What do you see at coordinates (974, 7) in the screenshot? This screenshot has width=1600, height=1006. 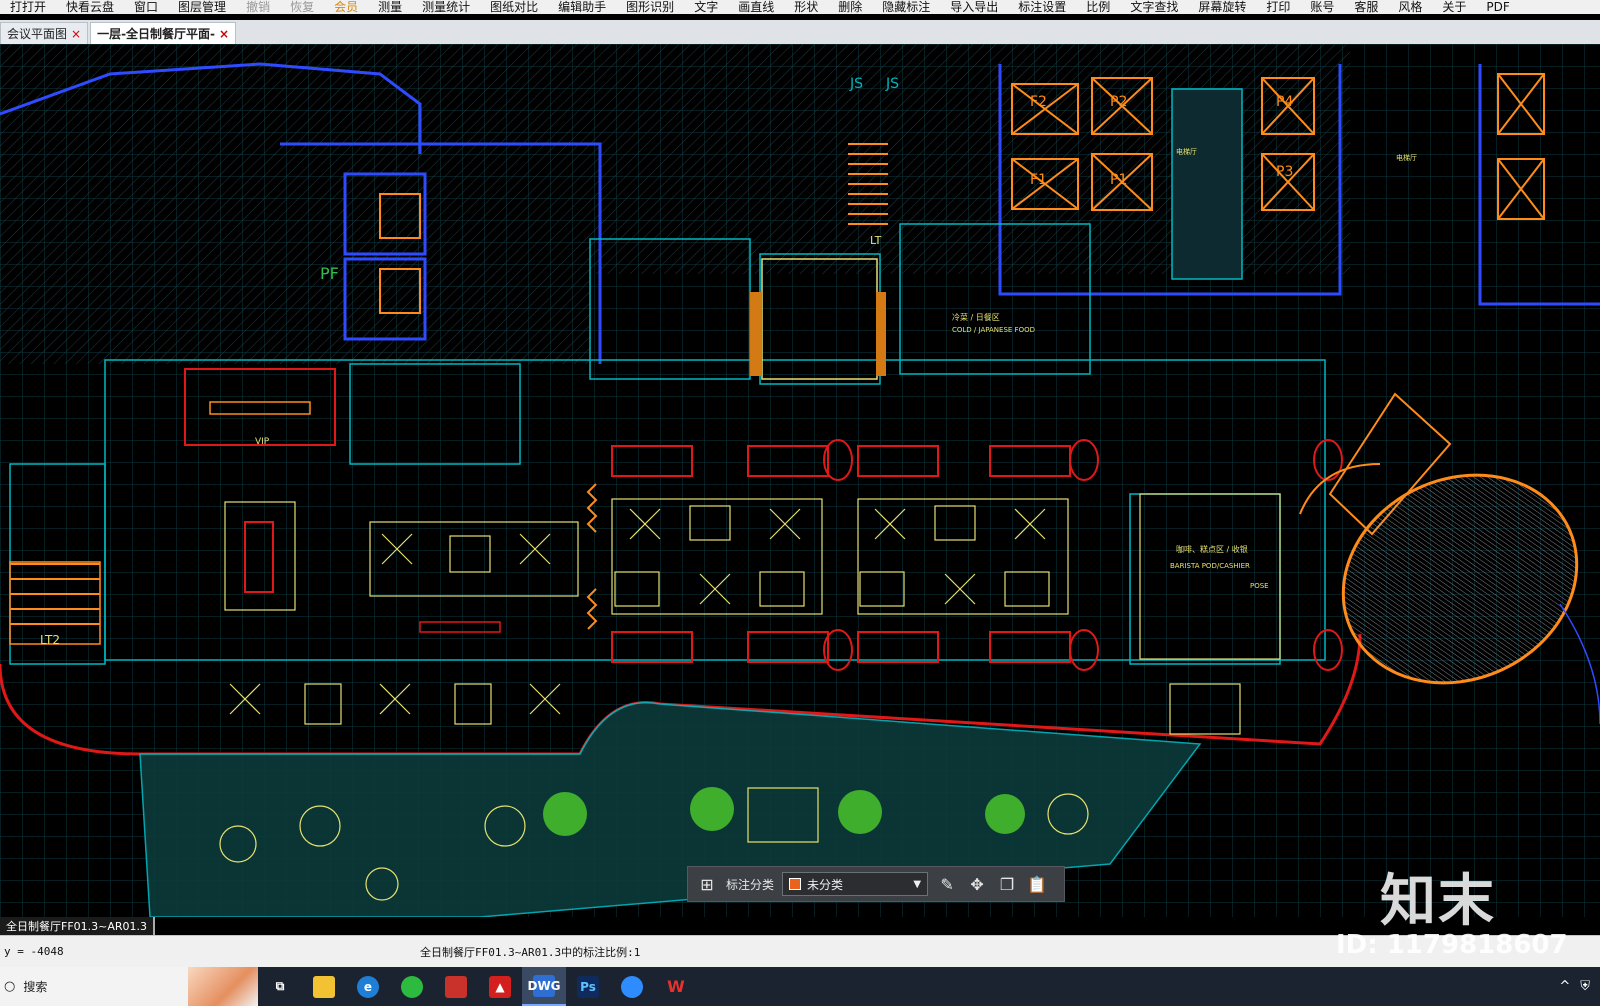 I see `menu-item: 导入导出` at bounding box center [974, 7].